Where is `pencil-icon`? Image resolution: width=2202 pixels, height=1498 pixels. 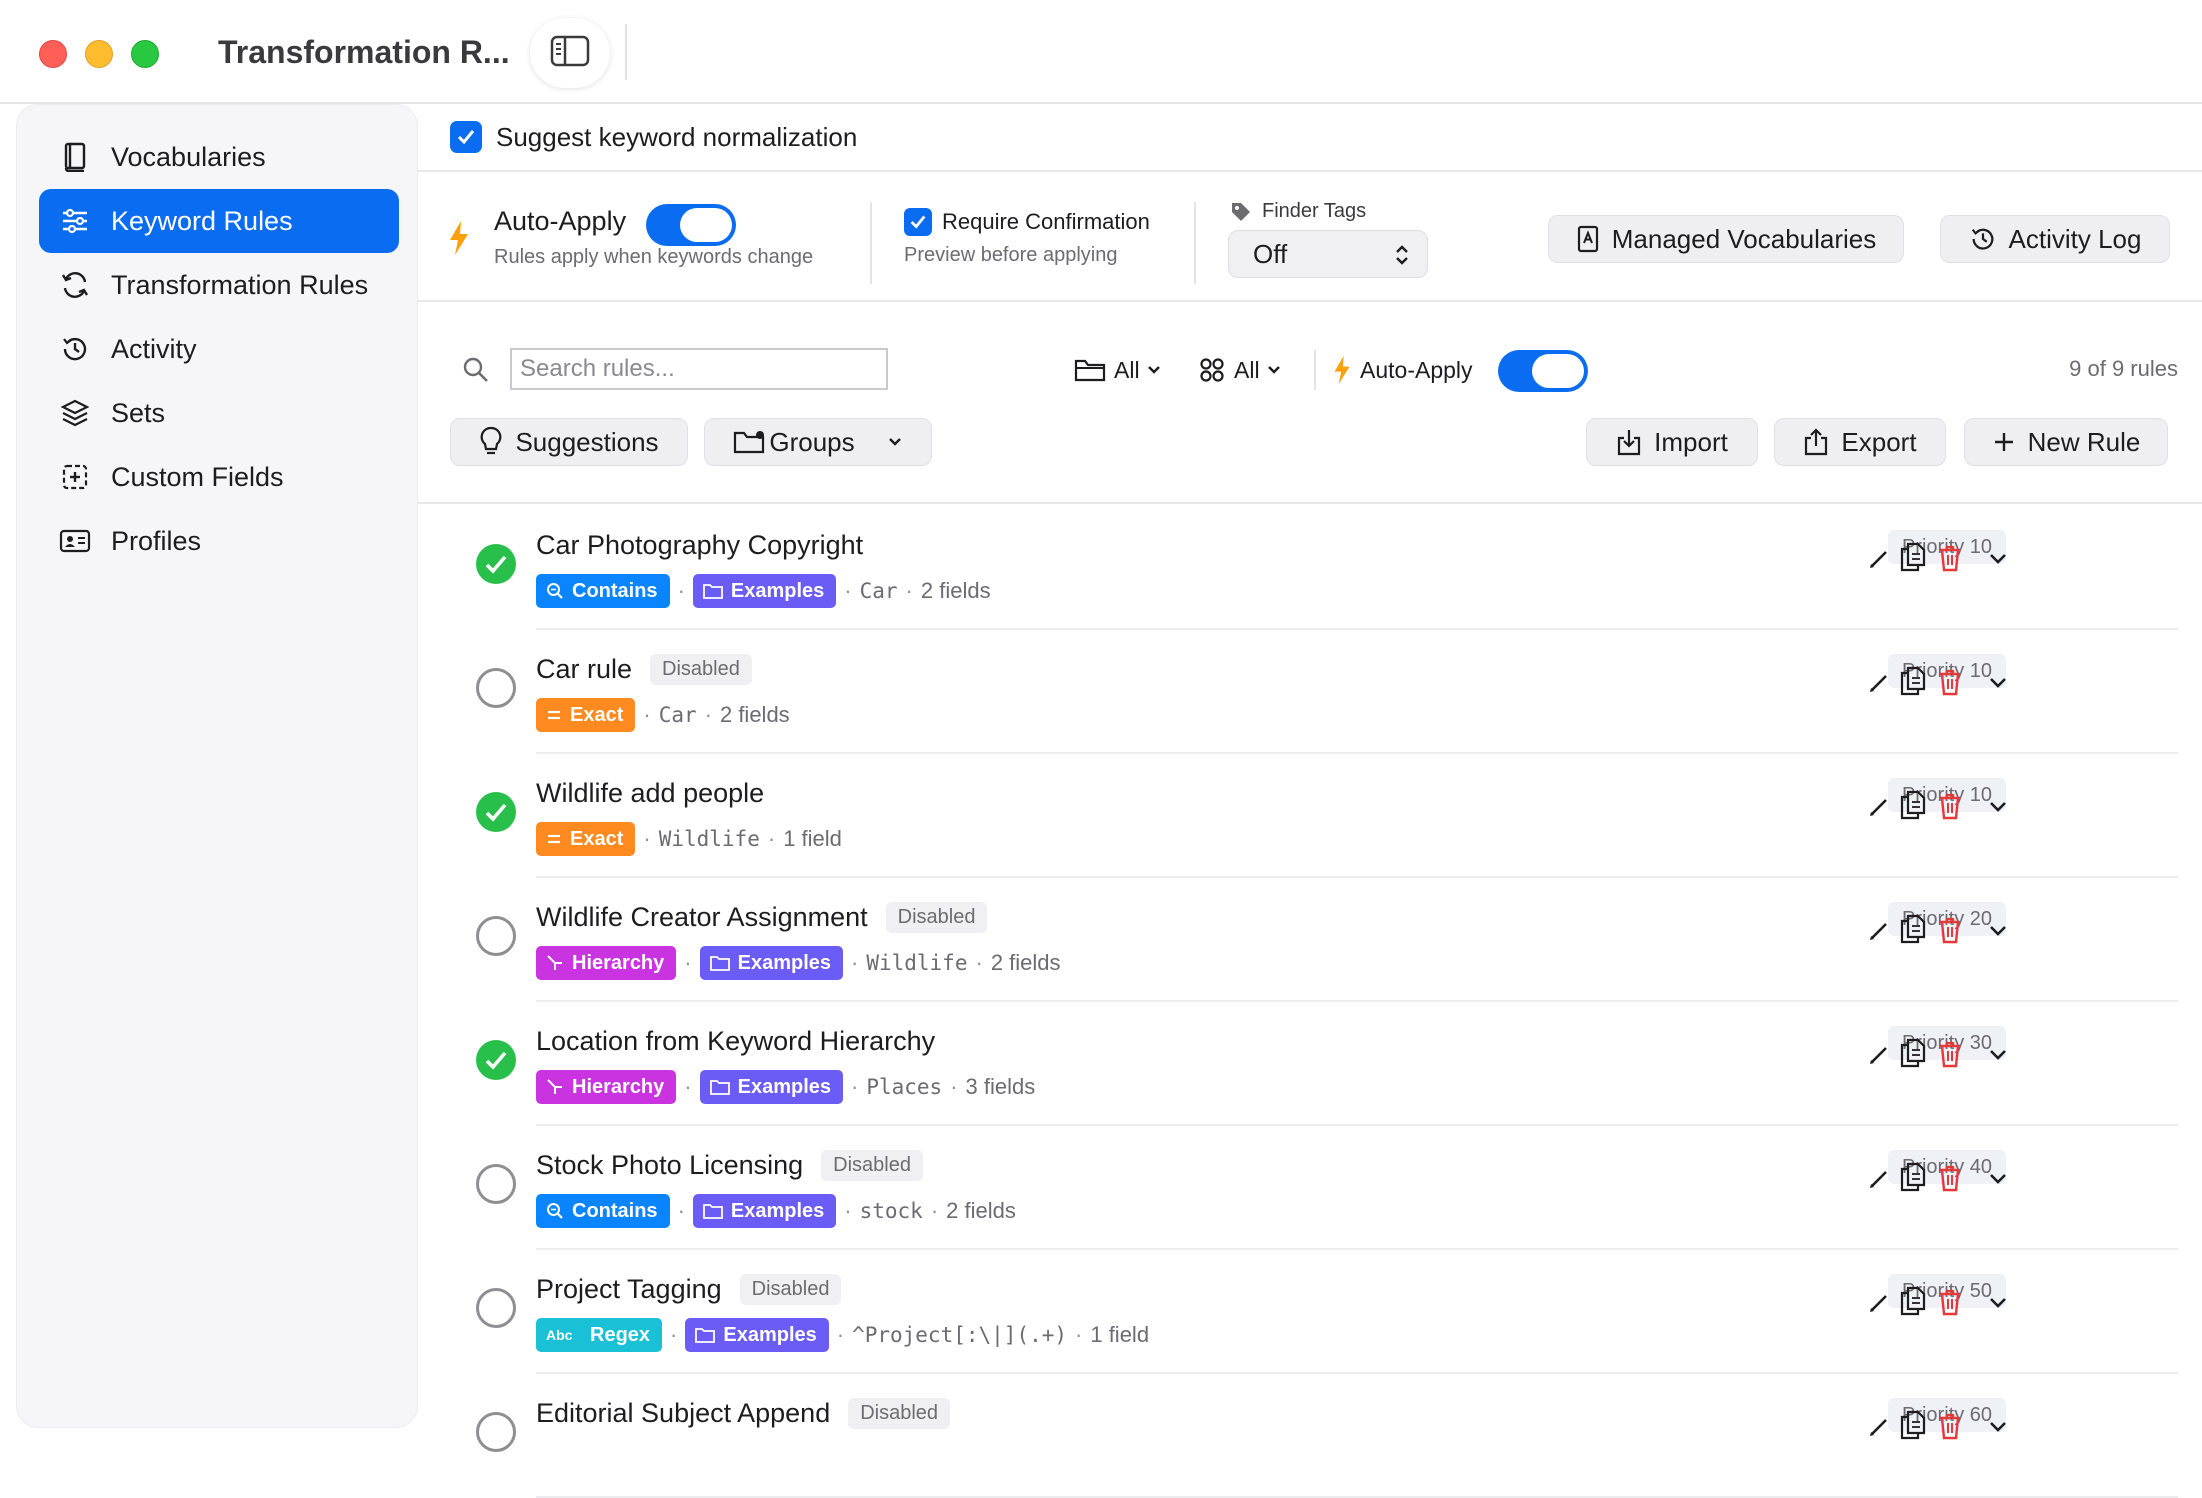 pencil-icon is located at coordinates (1880, 1428).